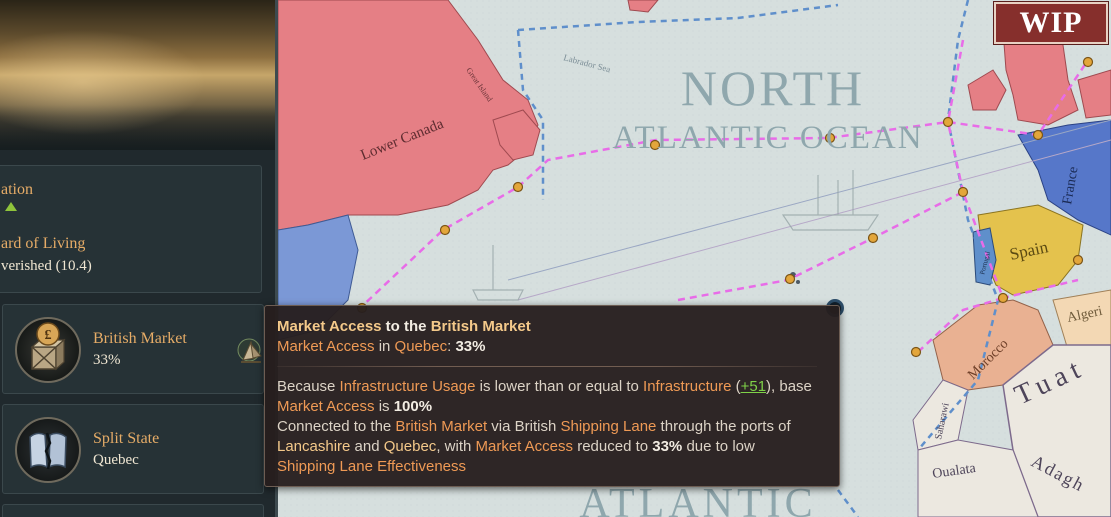  I want to click on split-state-label: Split State, so click(126, 439).